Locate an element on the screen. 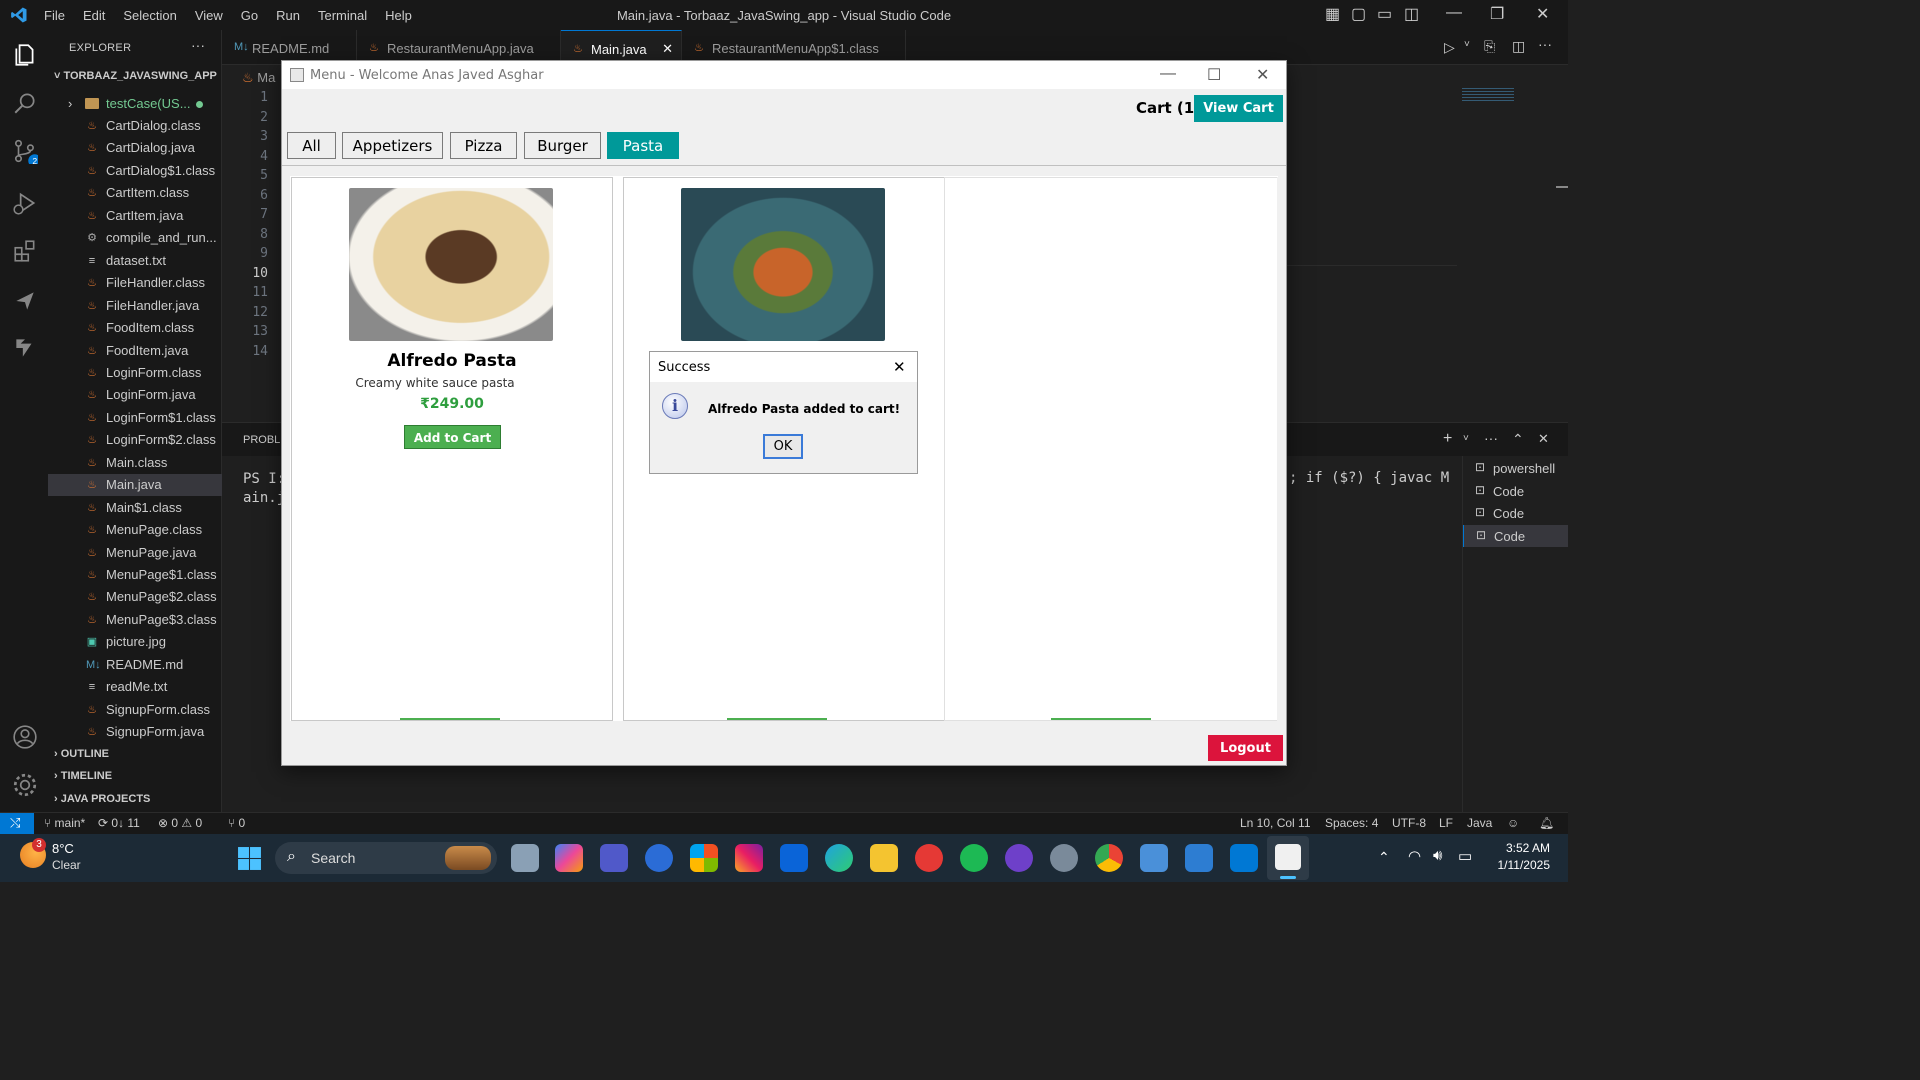 The width and height of the screenshot is (1920, 1080). chrome-icon is located at coordinates (1109, 858).